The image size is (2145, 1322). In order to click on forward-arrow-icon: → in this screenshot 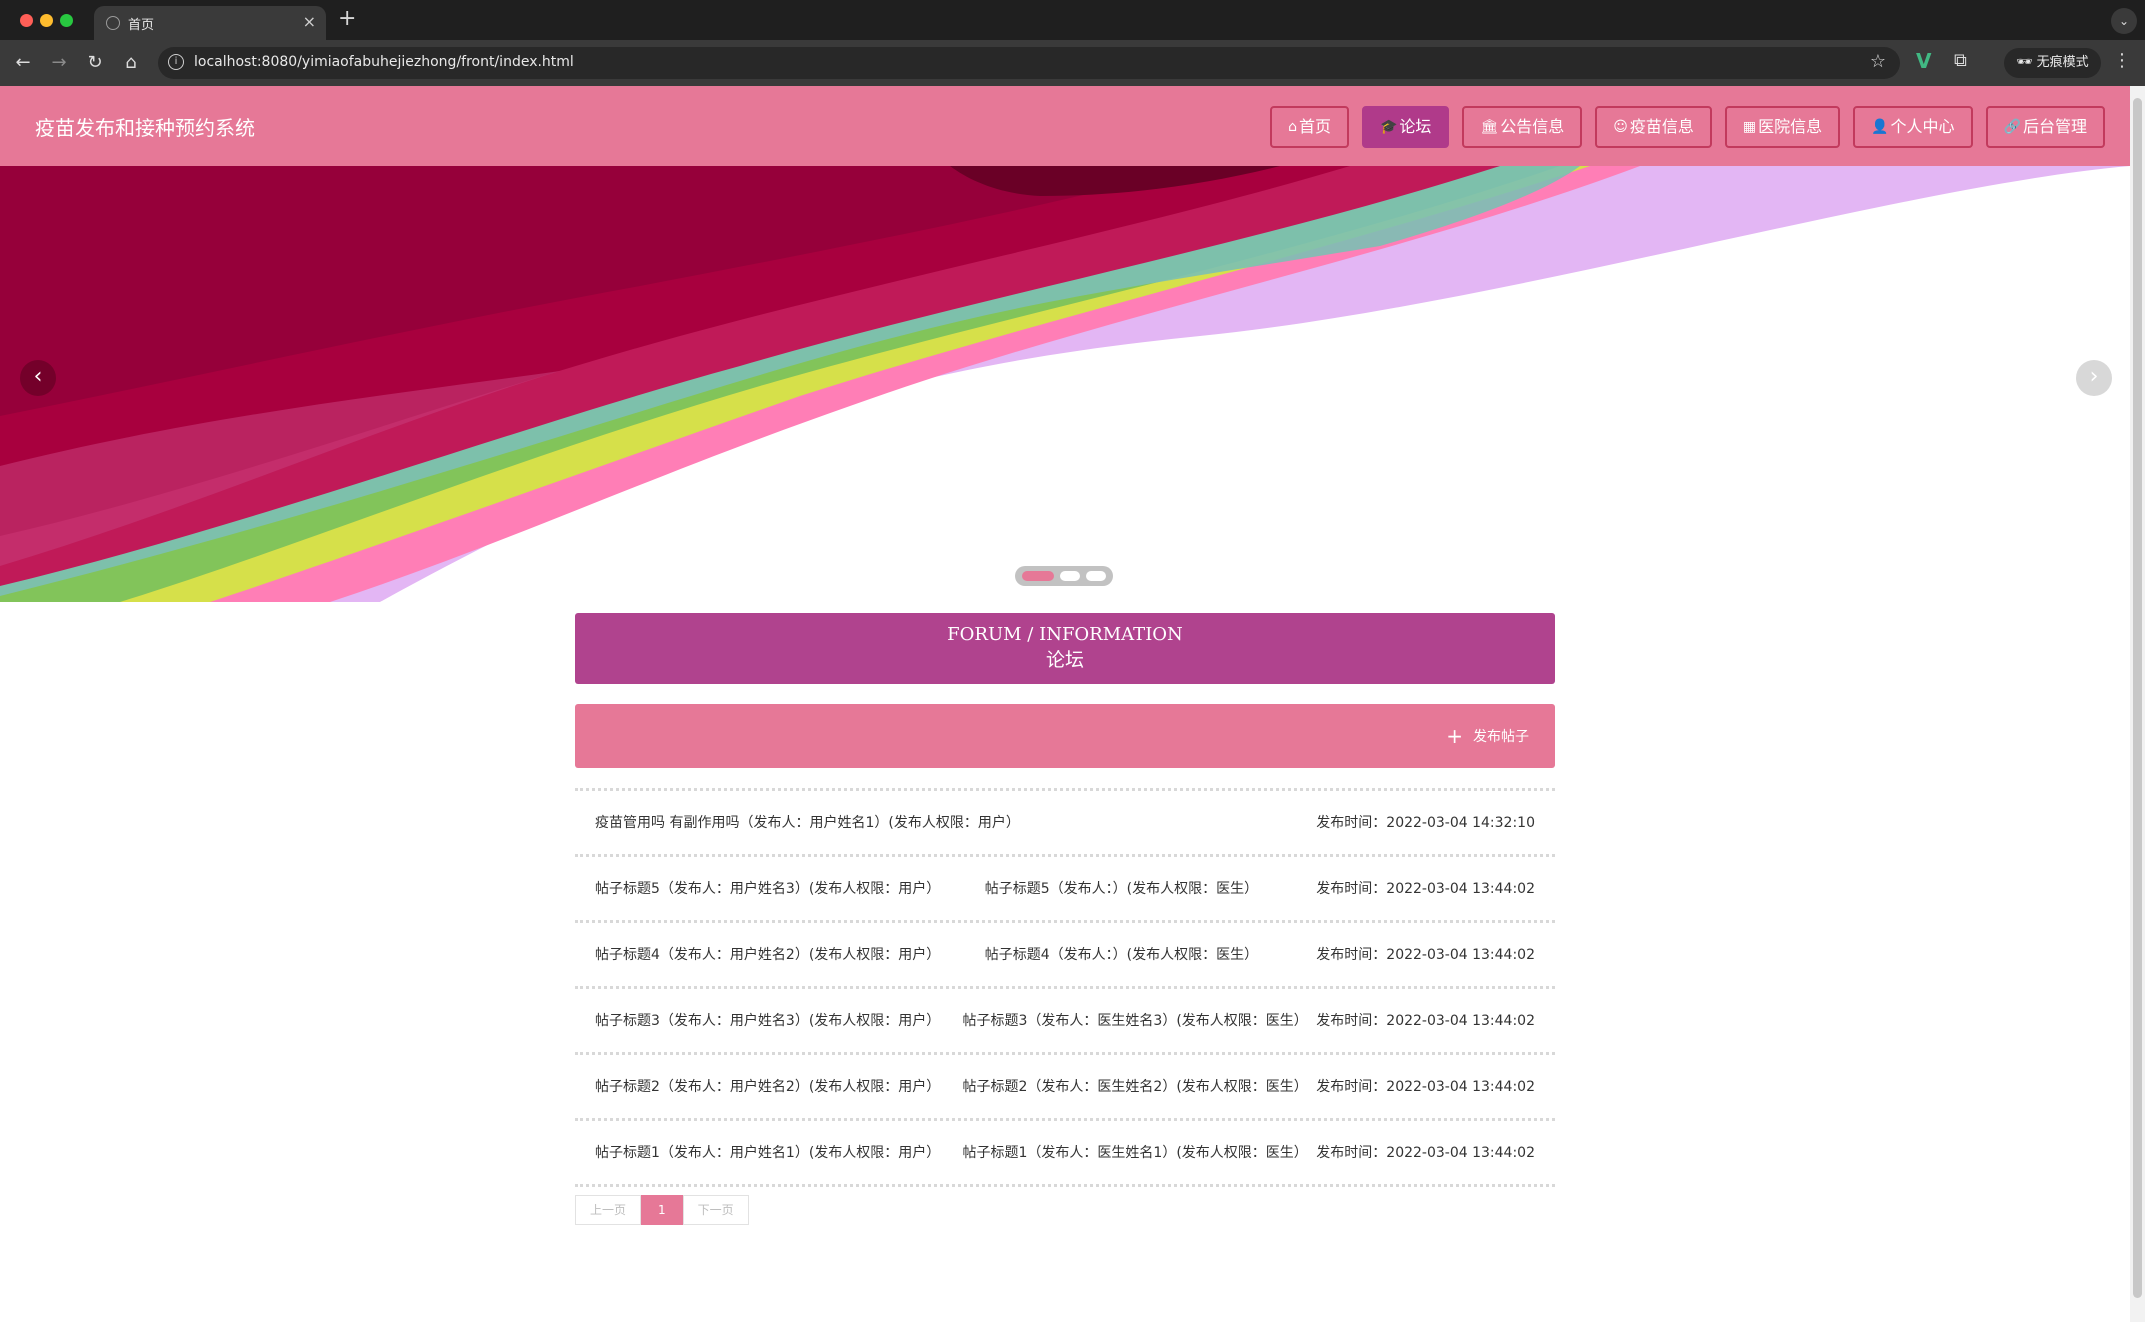, I will do `click(59, 63)`.